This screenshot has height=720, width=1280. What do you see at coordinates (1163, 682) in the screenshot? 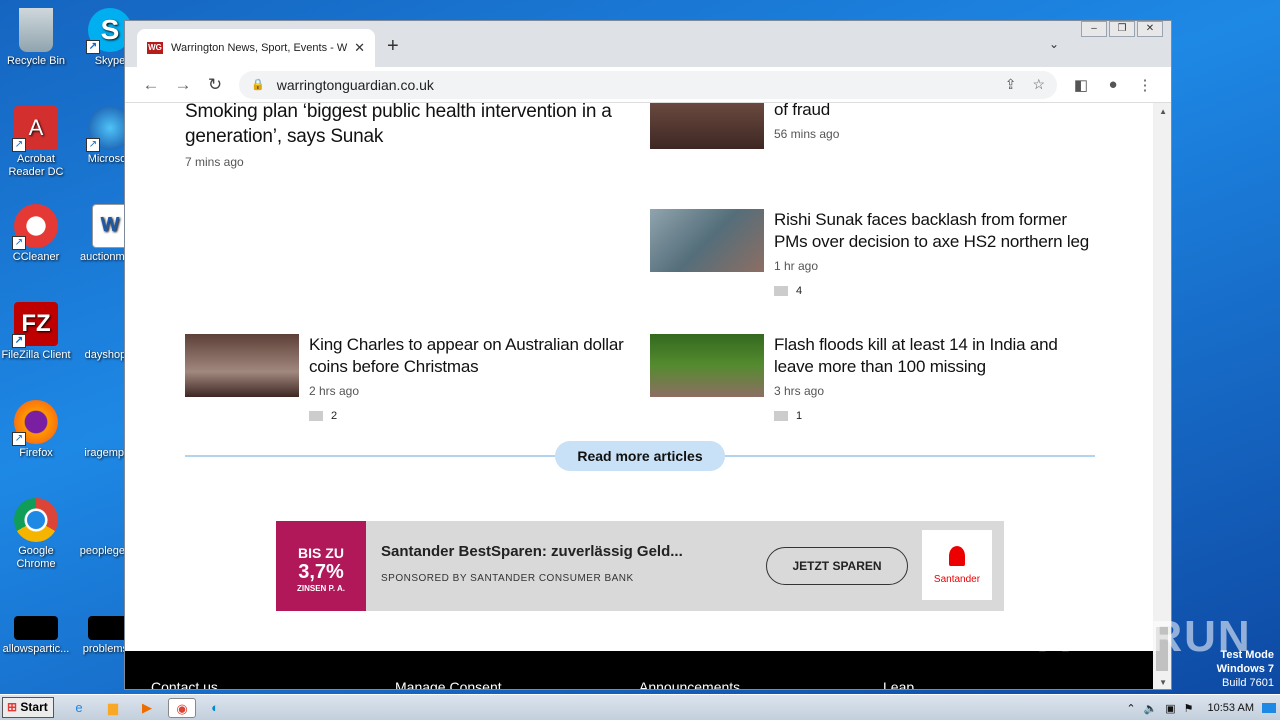
I see `scroll-down-icon: ▼` at bounding box center [1163, 682].